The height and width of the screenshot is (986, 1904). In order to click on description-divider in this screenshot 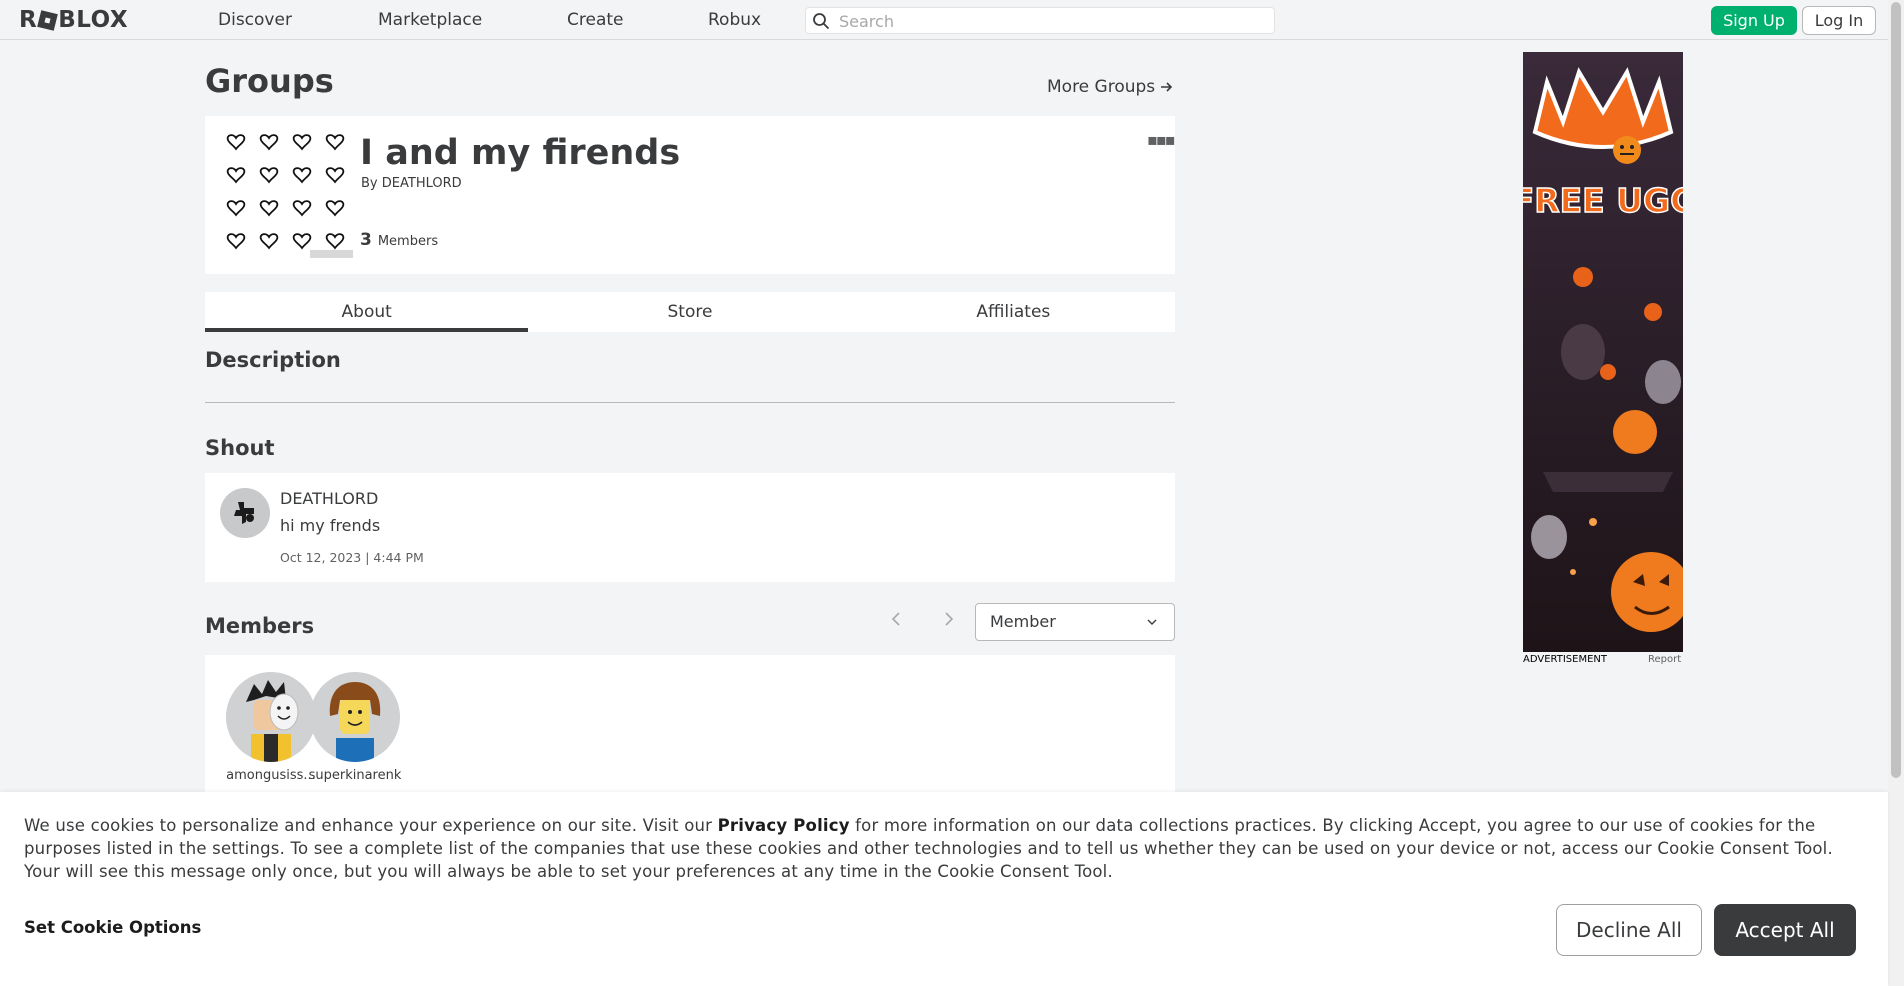, I will do `click(690, 402)`.